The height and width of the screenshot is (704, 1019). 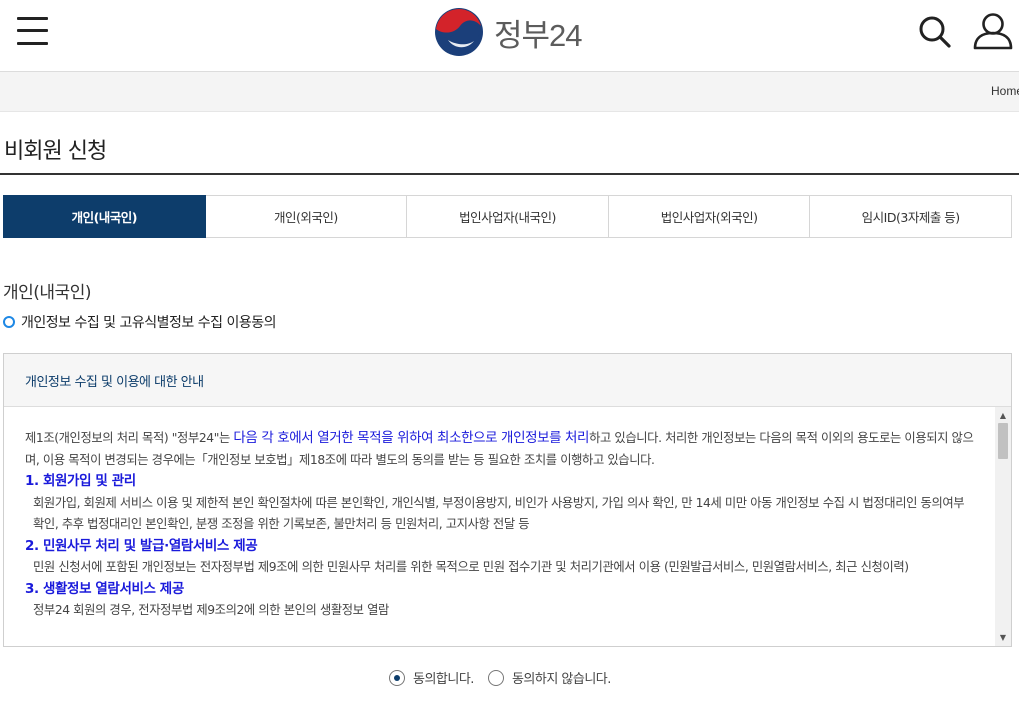 What do you see at coordinates (1003, 526) in the screenshot?
I see `vertical-scrollbar: ▲ ▼` at bounding box center [1003, 526].